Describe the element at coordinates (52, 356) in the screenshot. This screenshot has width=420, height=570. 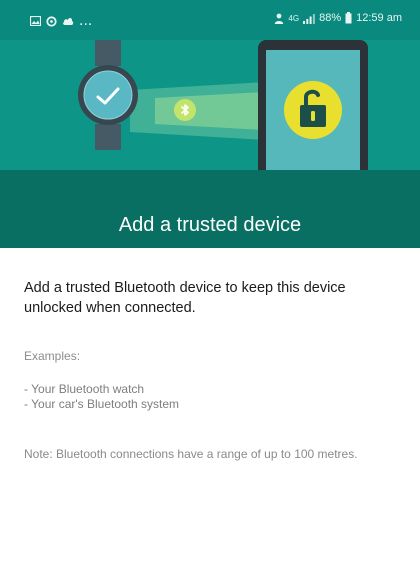
I see `examples-label: Examples:` at that location.